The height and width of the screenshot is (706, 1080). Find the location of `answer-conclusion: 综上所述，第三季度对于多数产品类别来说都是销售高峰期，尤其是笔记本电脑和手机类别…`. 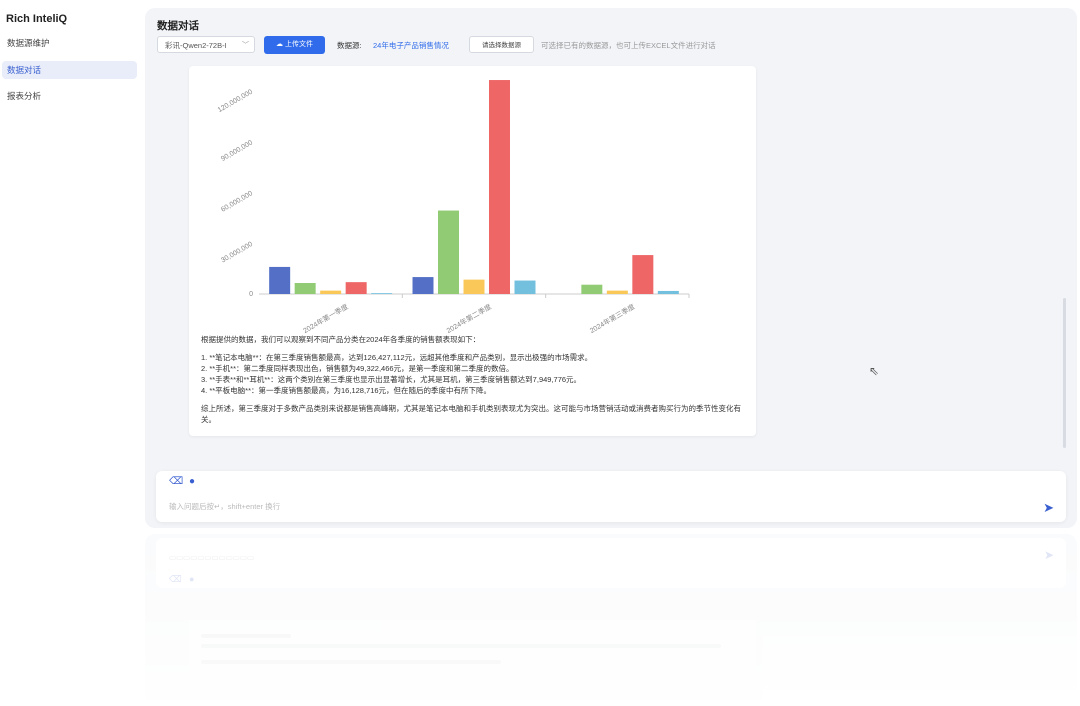

answer-conclusion: 综上所述，第三季度对于多数产品类别来说都是销售高峰期，尤其是笔记本电脑和手机类别… is located at coordinates (471, 414).